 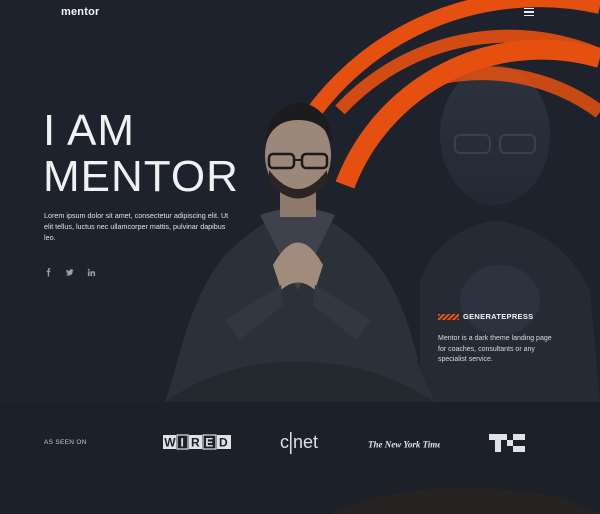 What do you see at coordinates (300, 13) in the screenshot?
I see `top-navigation: mentor` at bounding box center [300, 13].